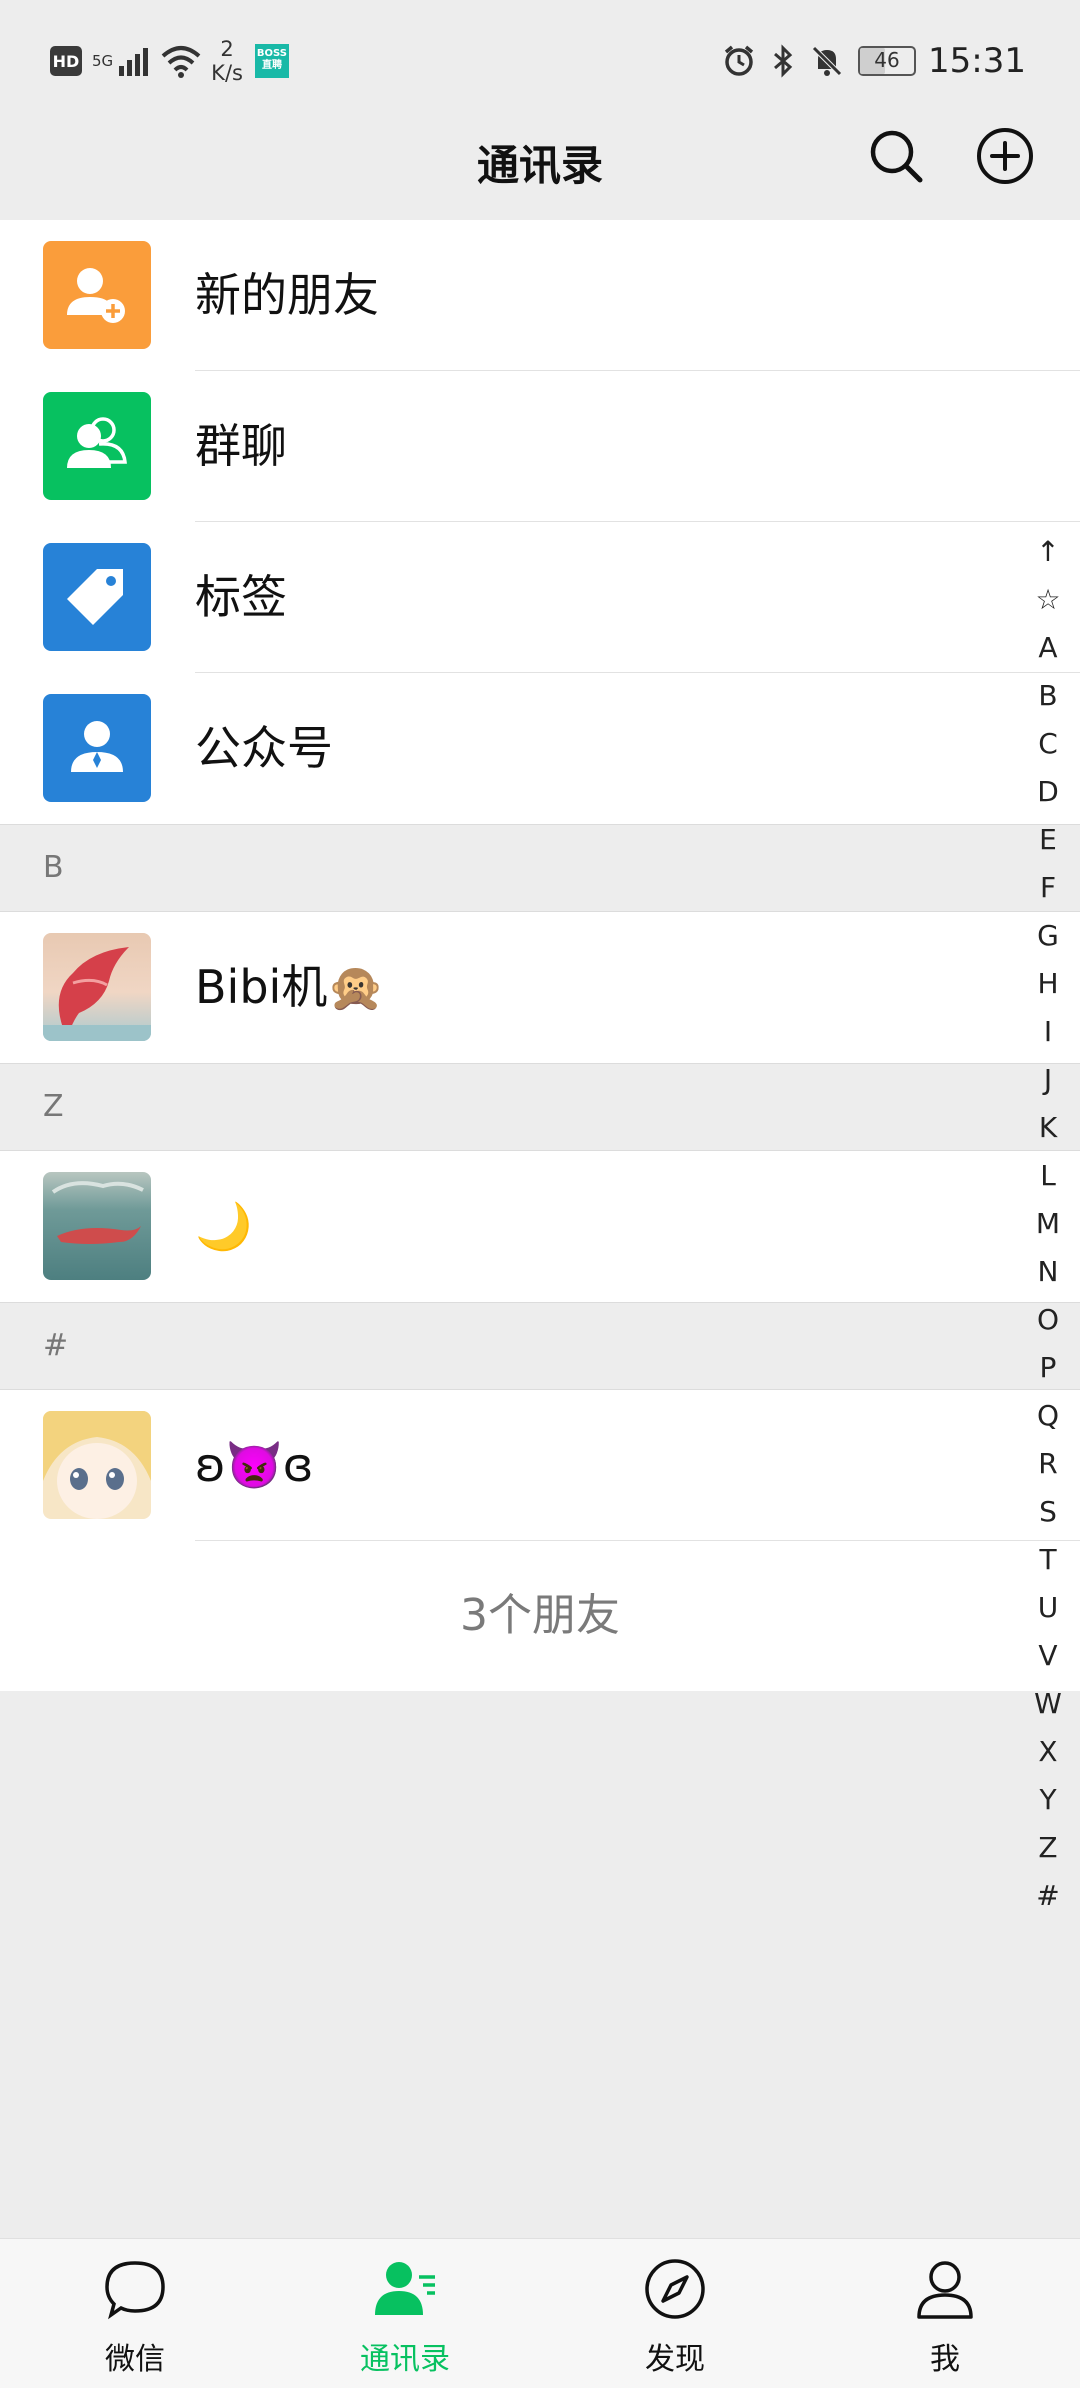 This screenshot has height=2388, width=1080. I want to click on tab-bar: 微信 通讯录 发现 我, so click(540, 2313).